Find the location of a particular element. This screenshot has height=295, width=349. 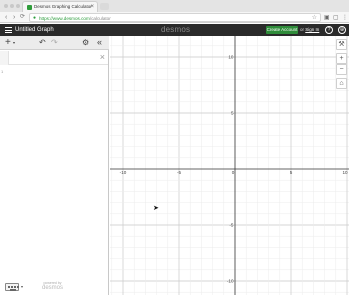

keyboard-caret-icon: ▾ is located at coordinates (22, 286).